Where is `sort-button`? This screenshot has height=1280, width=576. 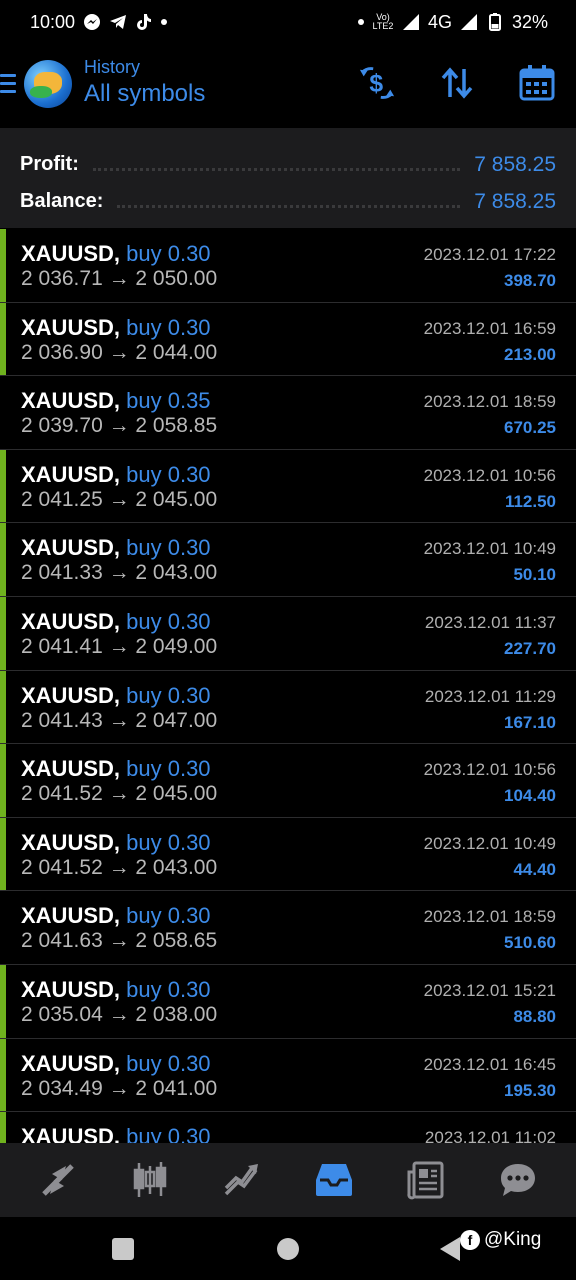
sort-button is located at coordinates (457, 83).